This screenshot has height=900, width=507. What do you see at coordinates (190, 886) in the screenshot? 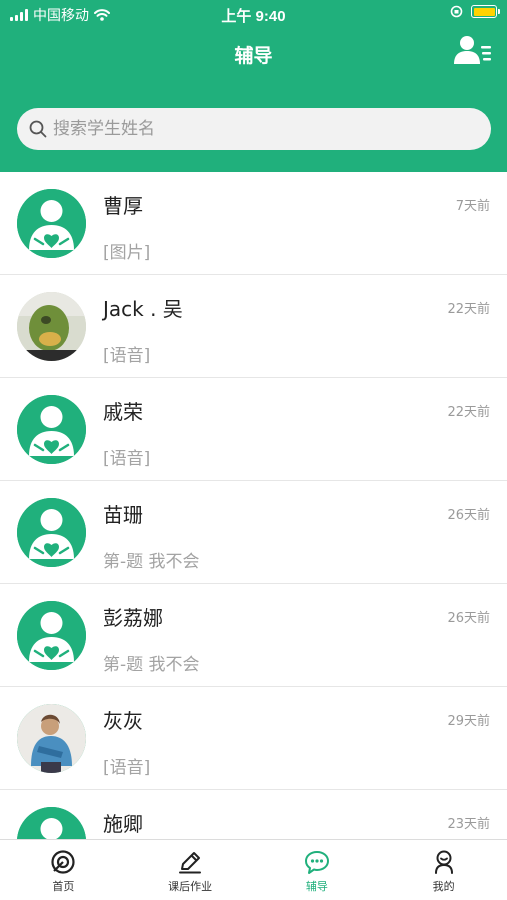
I see `tab-label: 课后作业` at bounding box center [190, 886].